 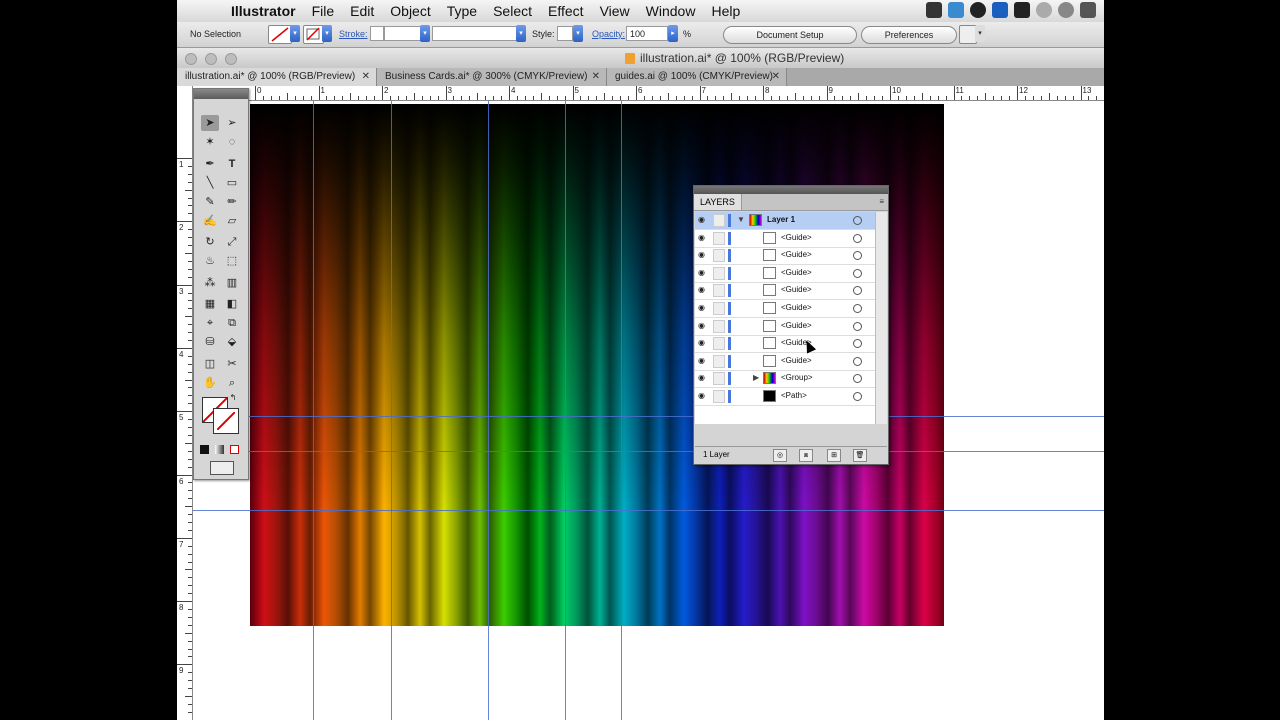 I want to click on type-tool-icon: T, so click(x=232, y=164).